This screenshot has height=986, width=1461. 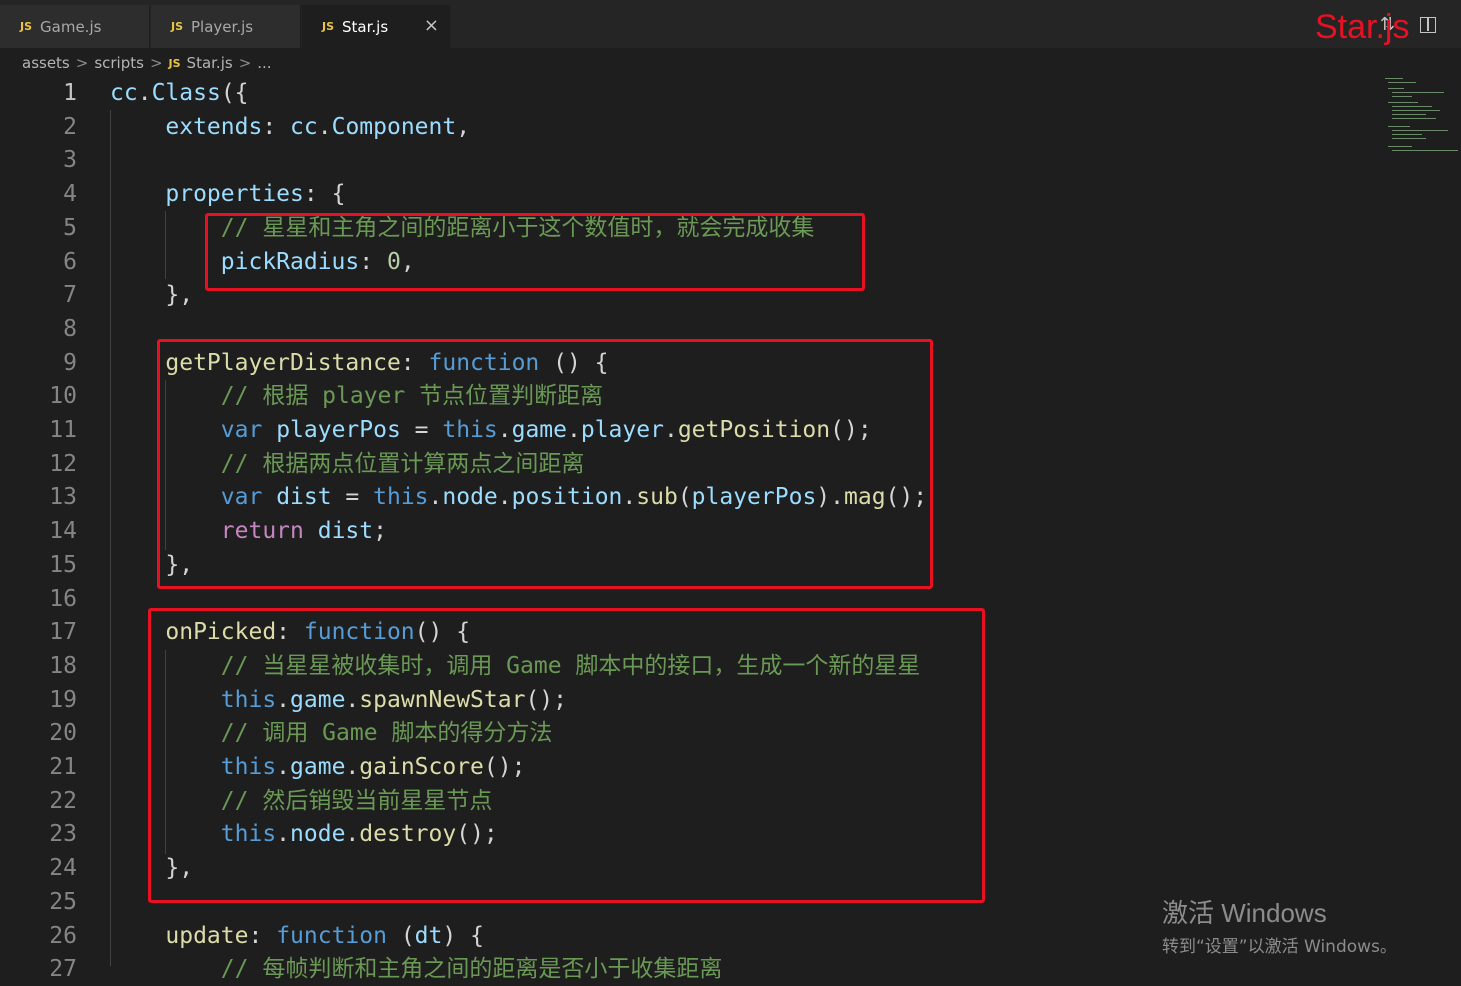 What do you see at coordinates (207, 935) in the screenshot?
I see `code-token: update` at bounding box center [207, 935].